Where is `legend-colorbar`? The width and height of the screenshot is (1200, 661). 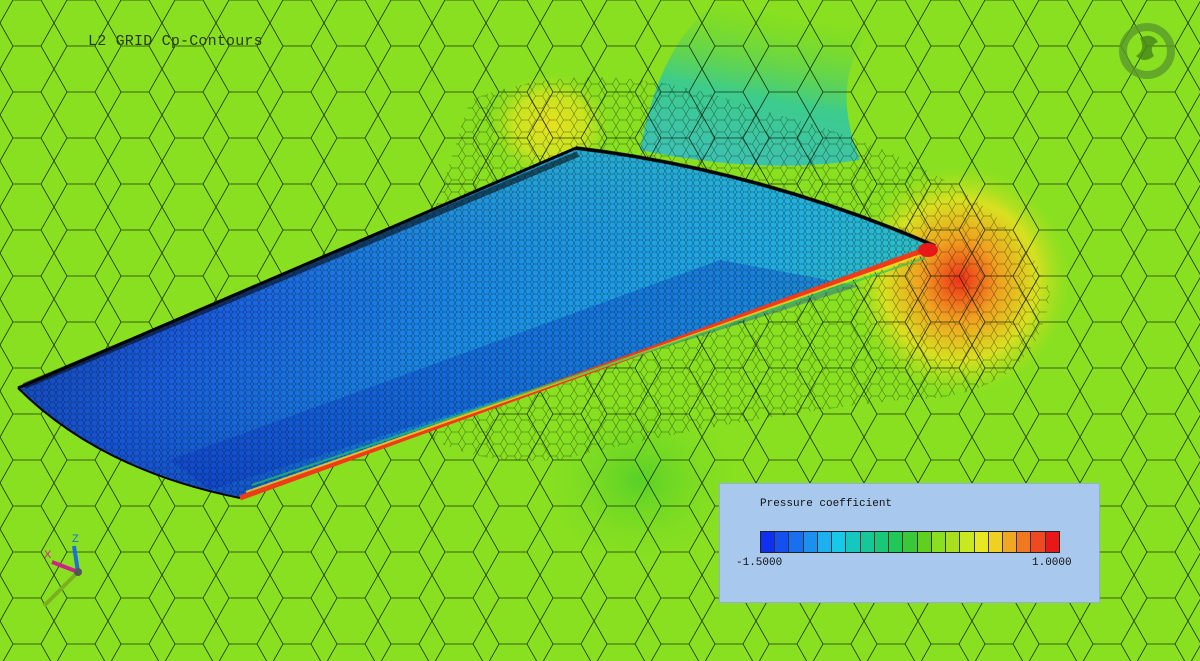
legend-colorbar is located at coordinates (910, 542).